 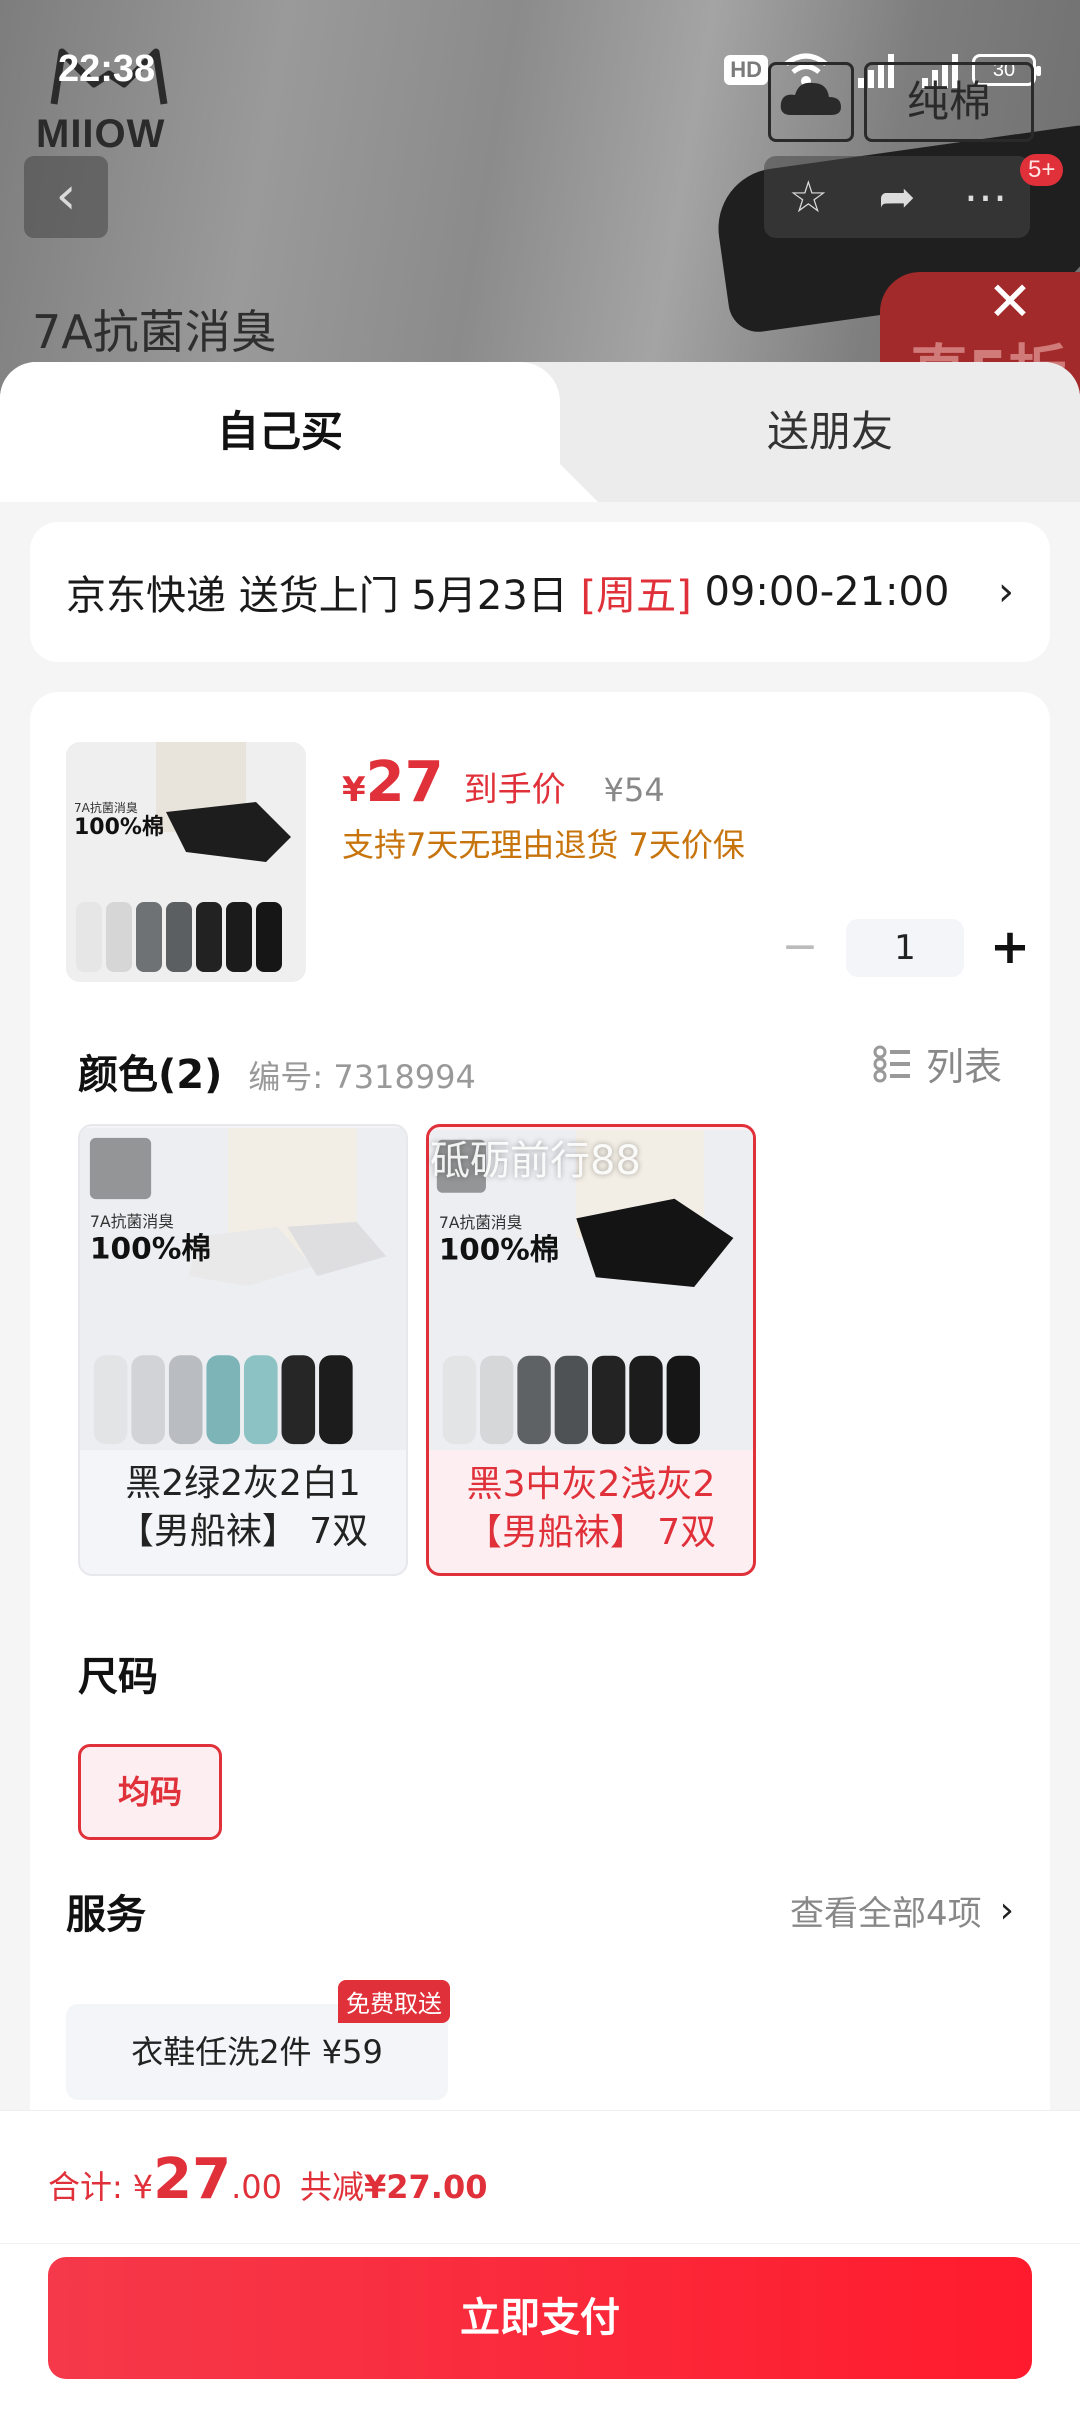 What do you see at coordinates (106, 1915) in the screenshot?
I see `service-title: 服务` at bounding box center [106, 1915].